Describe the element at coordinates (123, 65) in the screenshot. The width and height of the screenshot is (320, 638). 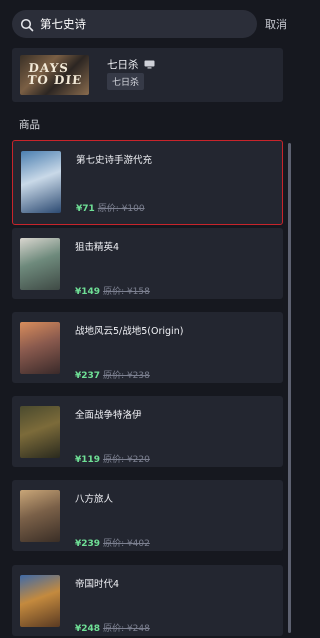
I see `game-title-text: 七日杀` at that location.